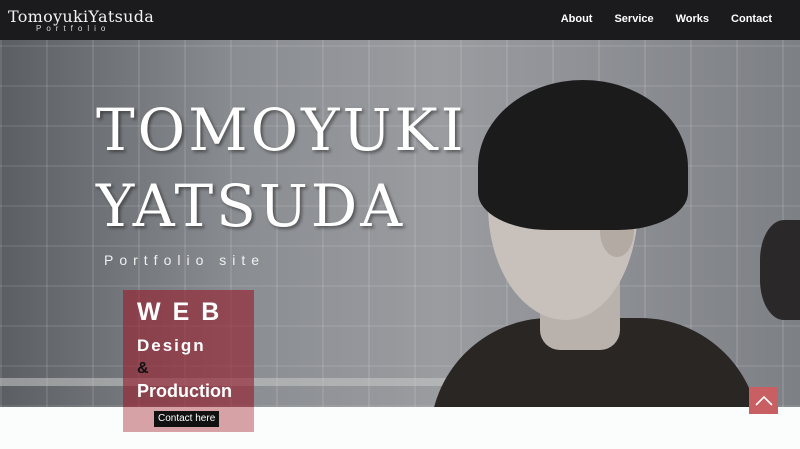 The width and height of the screenshot is (800, 449). What do you see at coordinates (281, 130) in the screenshot?
I see `hero-title-line1: TOMOYUKI` at bounding box center [281, 130].